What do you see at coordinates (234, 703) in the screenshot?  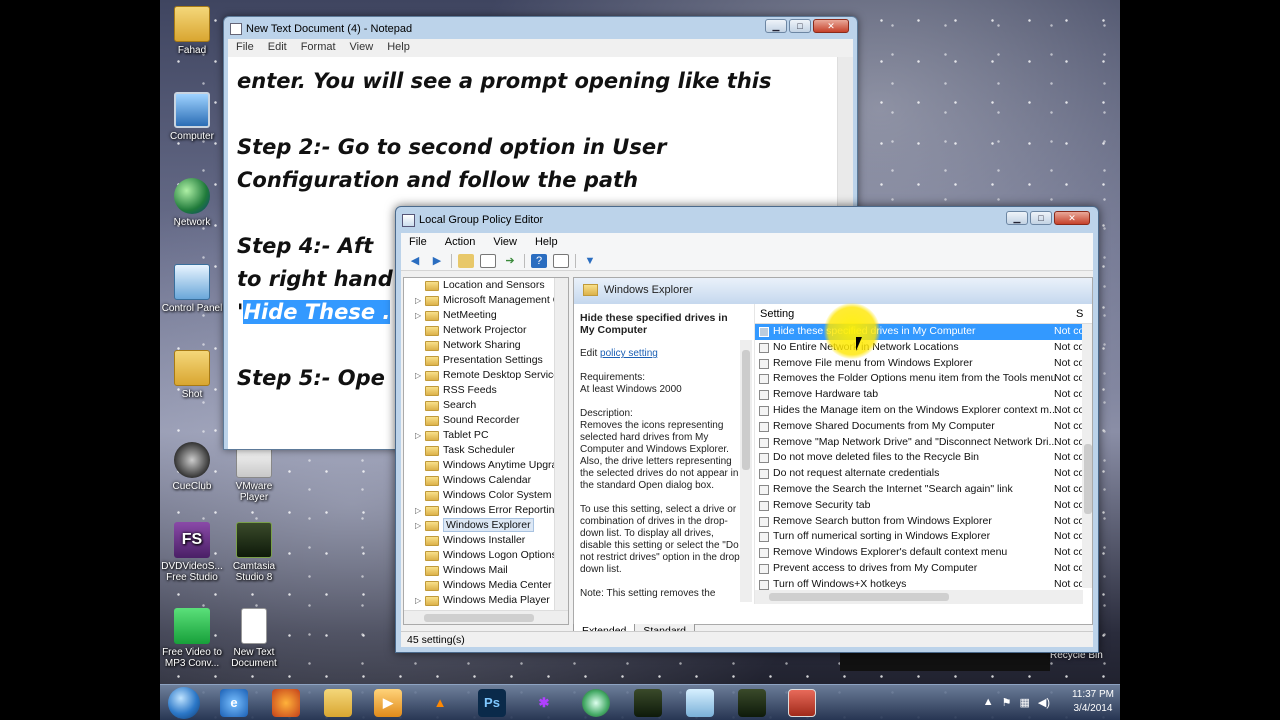 I see `internet-explorer-icon: e` at bounding box center [234, 703].